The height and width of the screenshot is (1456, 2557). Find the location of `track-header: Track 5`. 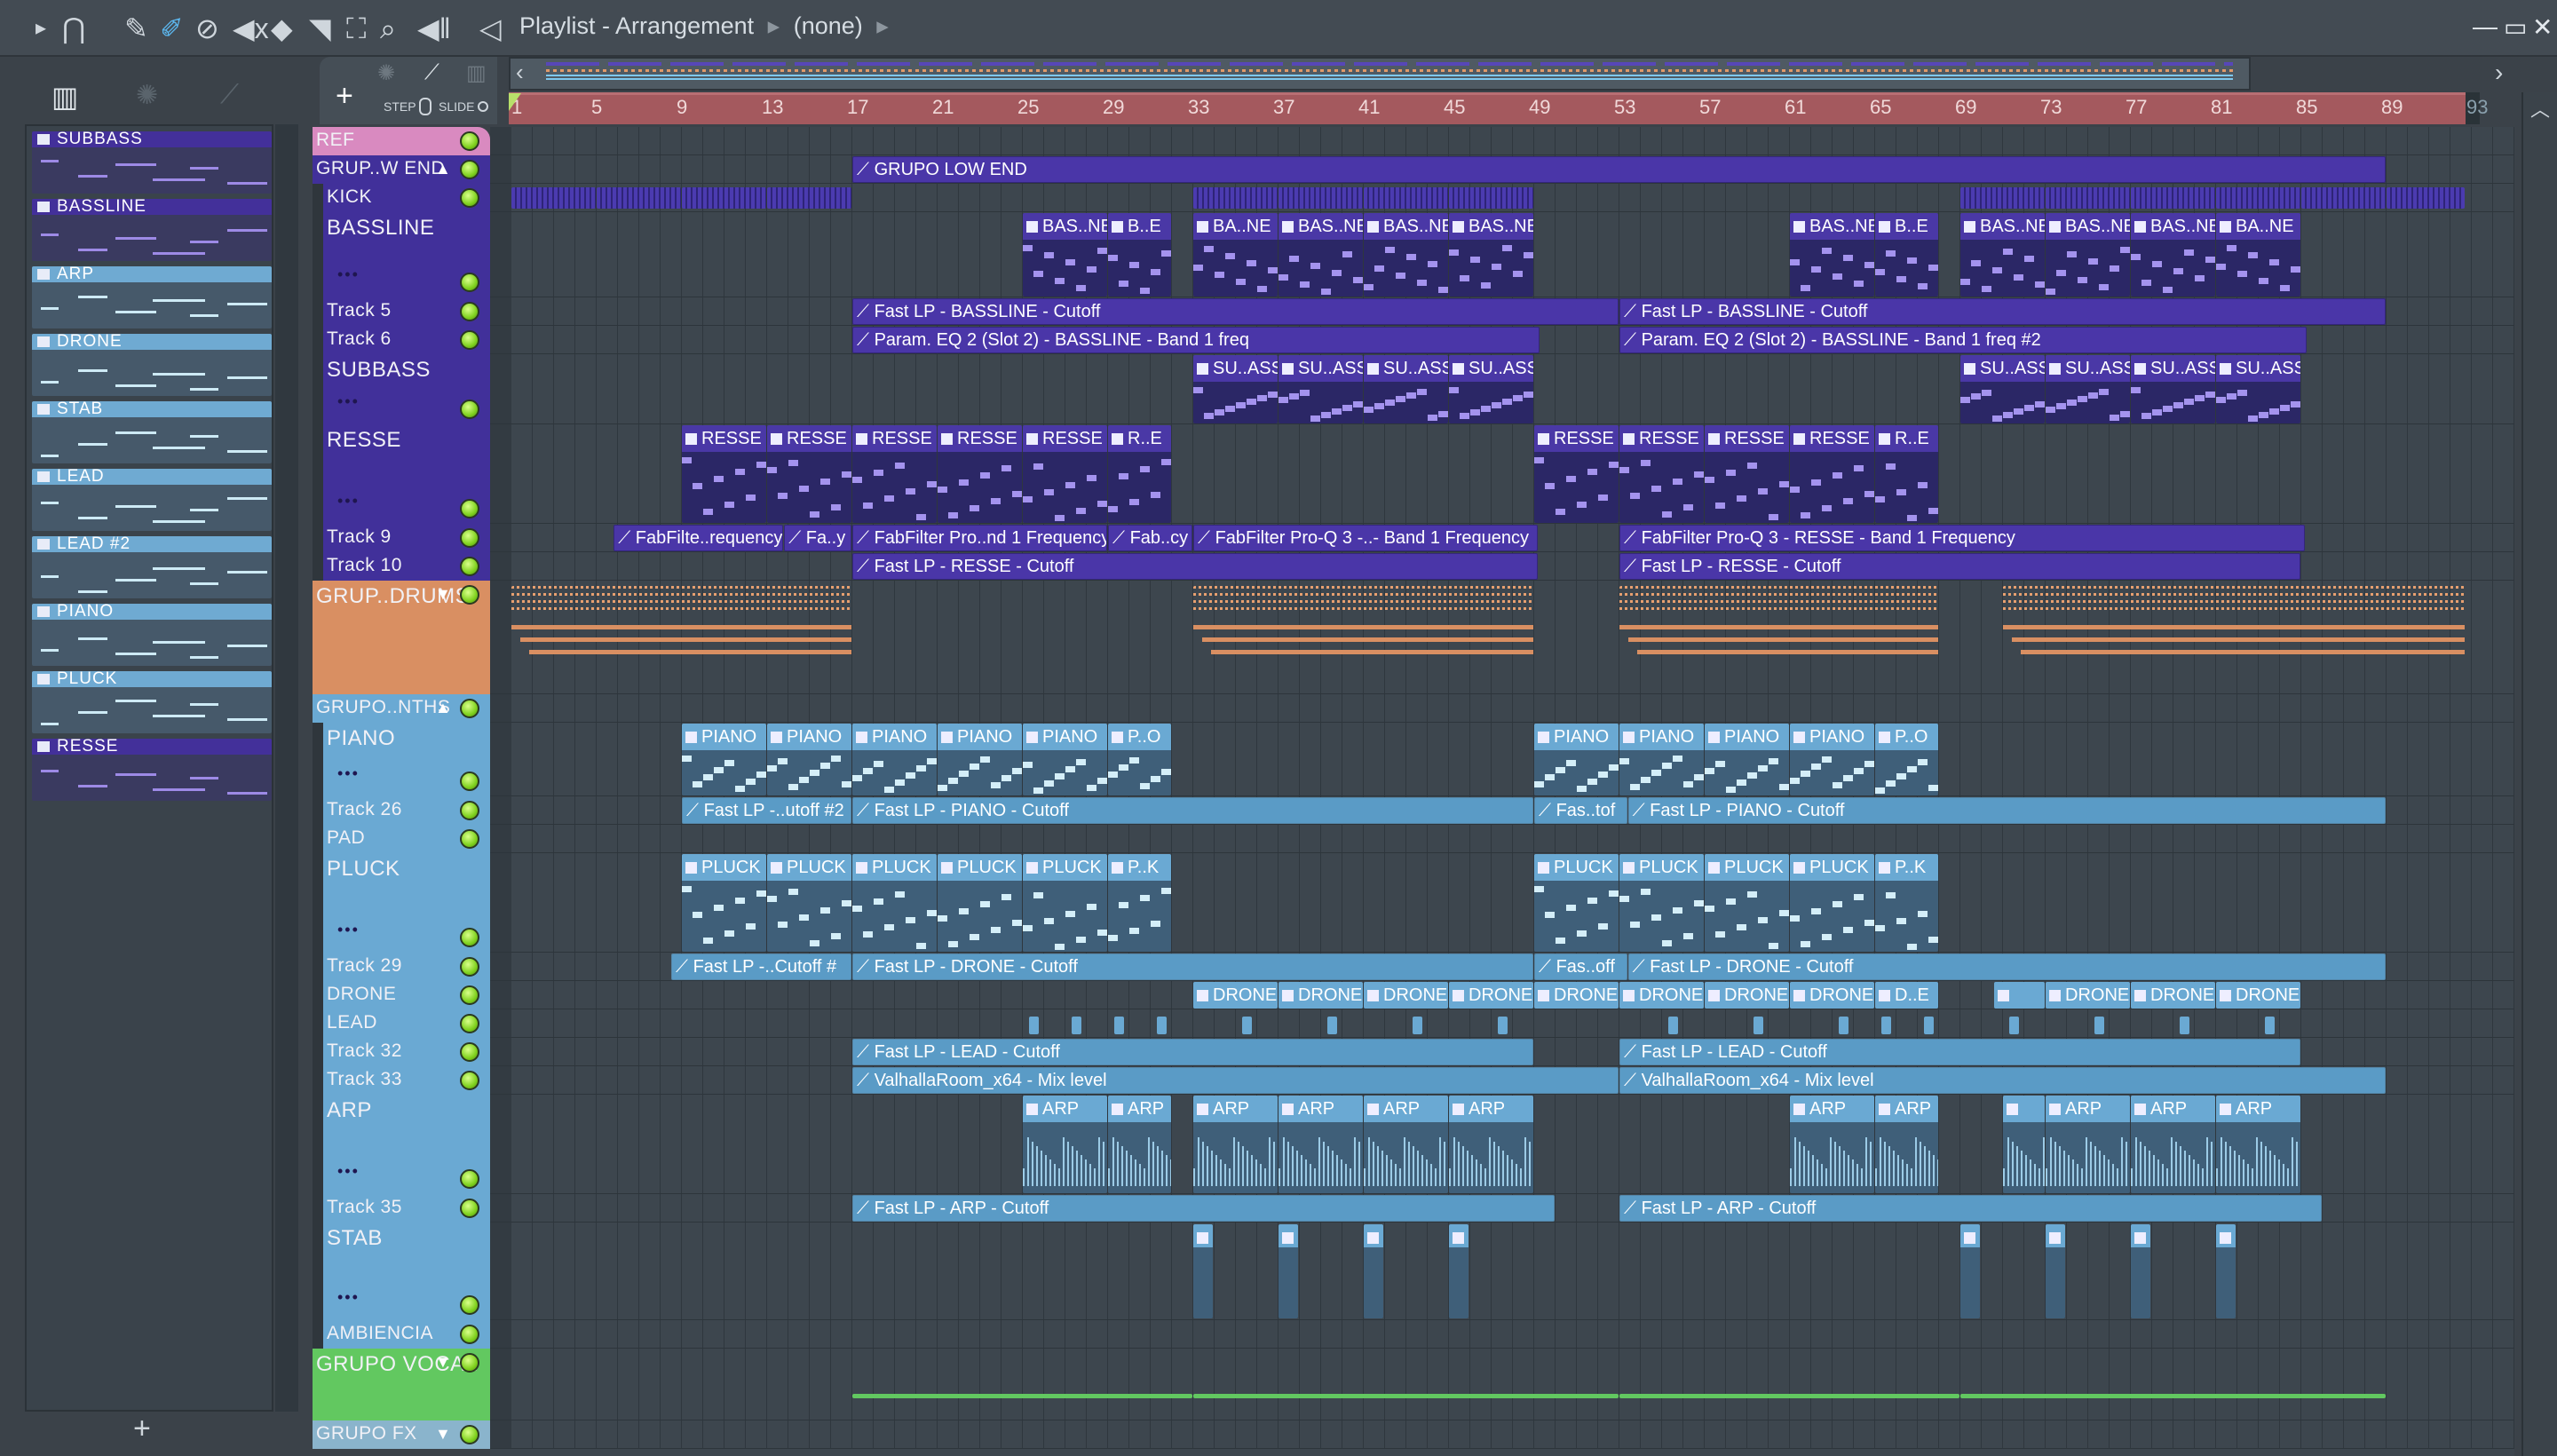

track-header: Track 5 is located at coordinates (401, 311).